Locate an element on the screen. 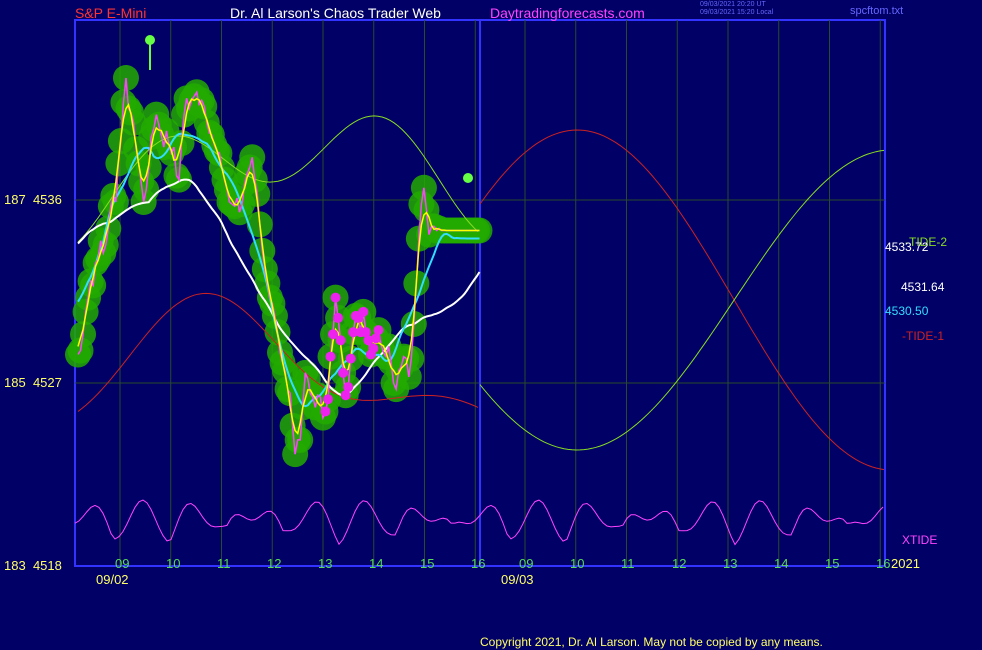 Image resolution: width=982 pixels, height=650 pixels. year-label: 2021 is located at coordinates (905, 563).